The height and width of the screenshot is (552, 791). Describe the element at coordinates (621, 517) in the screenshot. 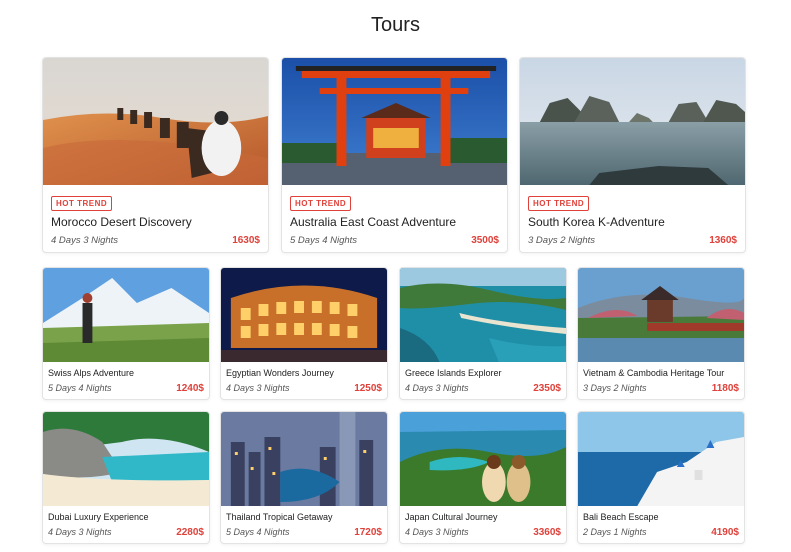

I see `tour-title: Bali Beach Escape` at that location.